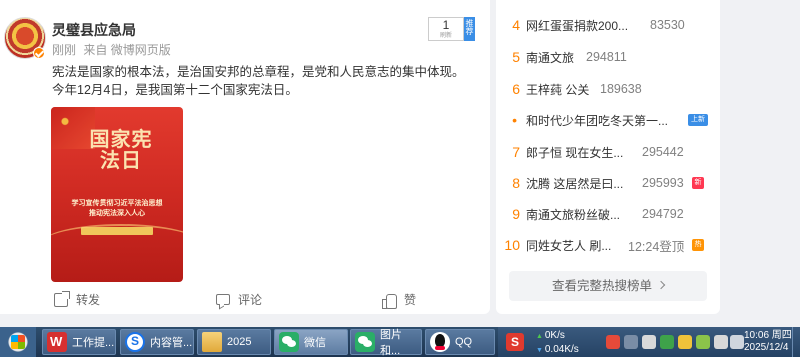  What do you see at coordinates (721, 342) in the screenshot?
I see `network-icon` at bounding box center [721, 342].